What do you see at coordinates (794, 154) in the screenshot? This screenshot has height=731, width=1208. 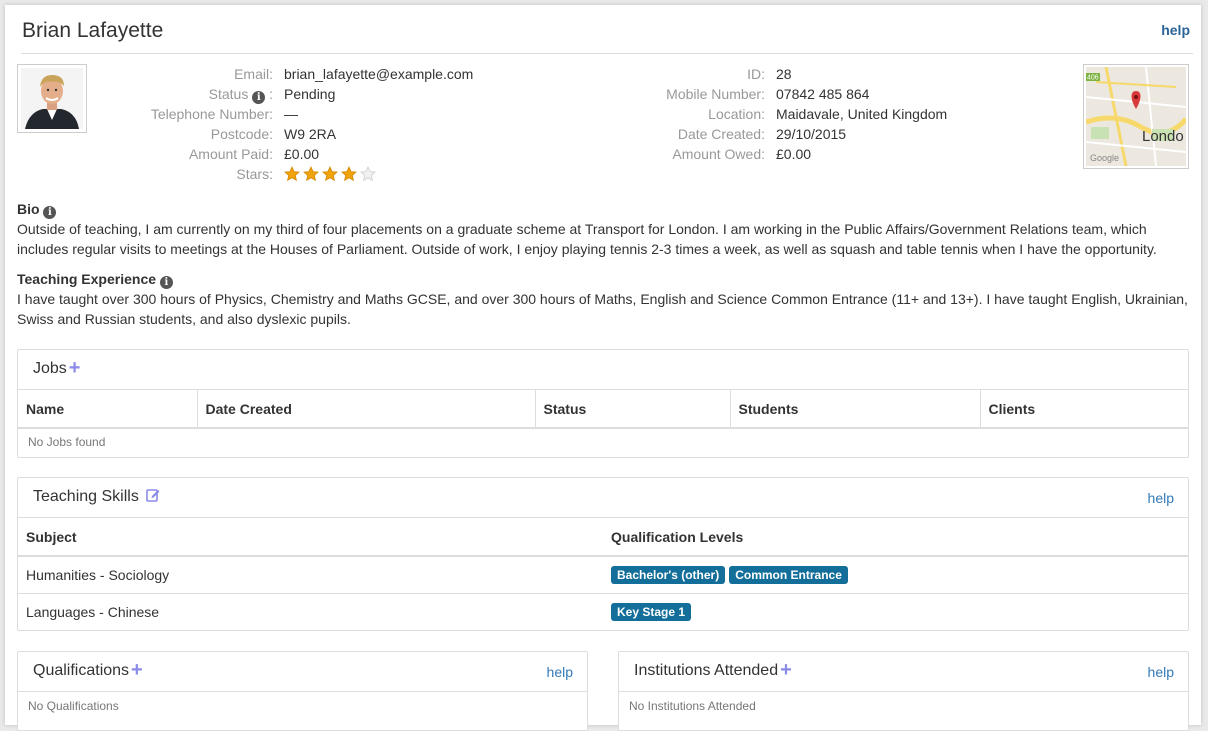 I see `amount-owed-value: £0.00` at bounding box center [794, 154].